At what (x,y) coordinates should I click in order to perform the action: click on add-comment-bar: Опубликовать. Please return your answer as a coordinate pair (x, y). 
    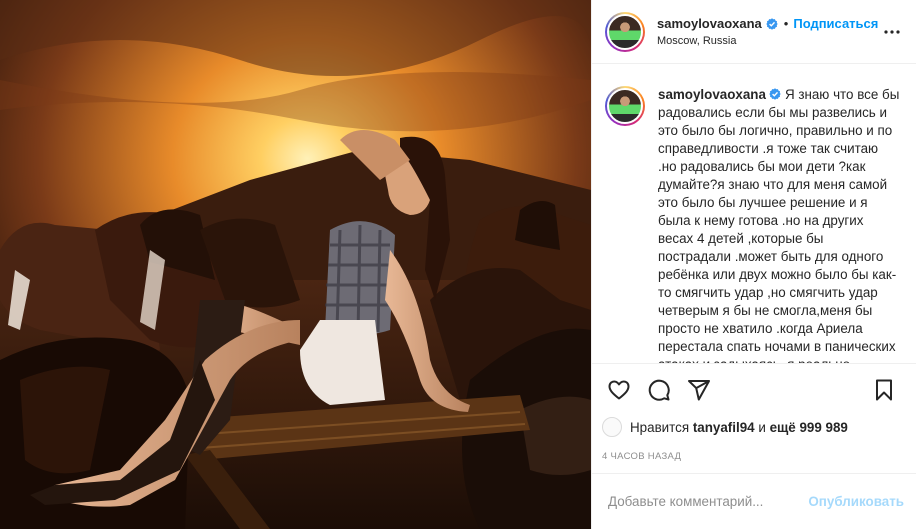
    Looking at the image, I should click on (754, 501).